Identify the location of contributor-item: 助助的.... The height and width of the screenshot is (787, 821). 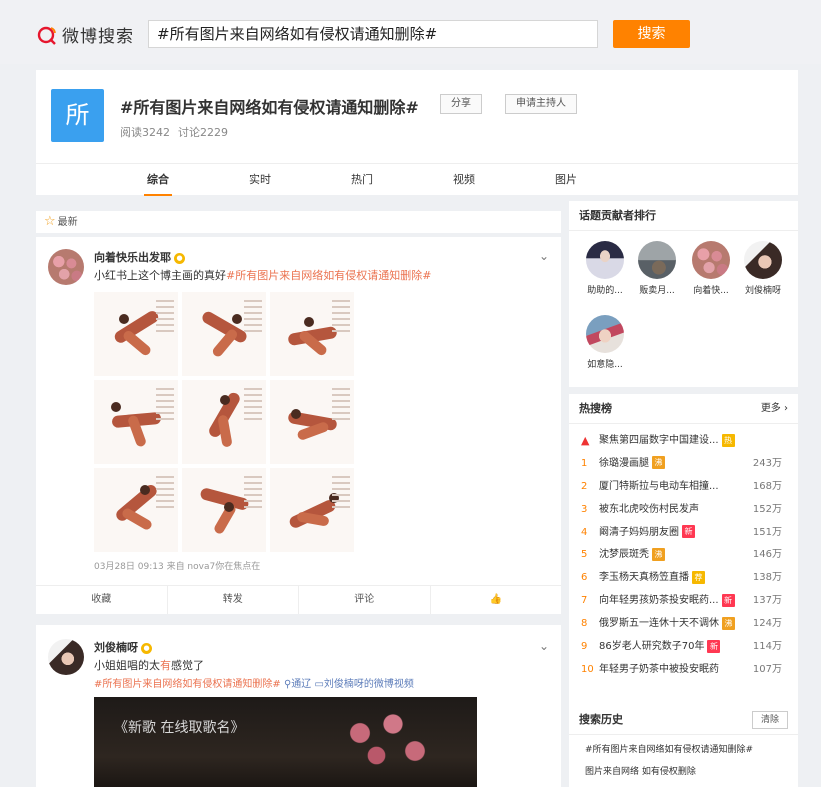
(605, 268).